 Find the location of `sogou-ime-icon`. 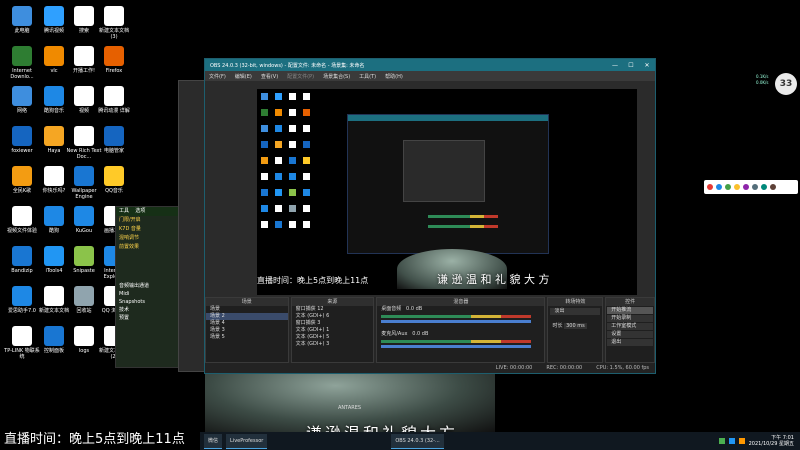

sogou-ime-icon is located at coordinates (751, 187).